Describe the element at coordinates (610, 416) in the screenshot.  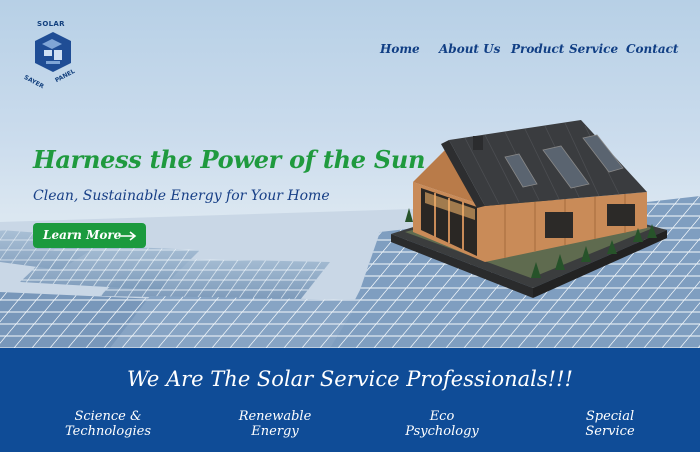
I see `service-line-1: Special` at that location.